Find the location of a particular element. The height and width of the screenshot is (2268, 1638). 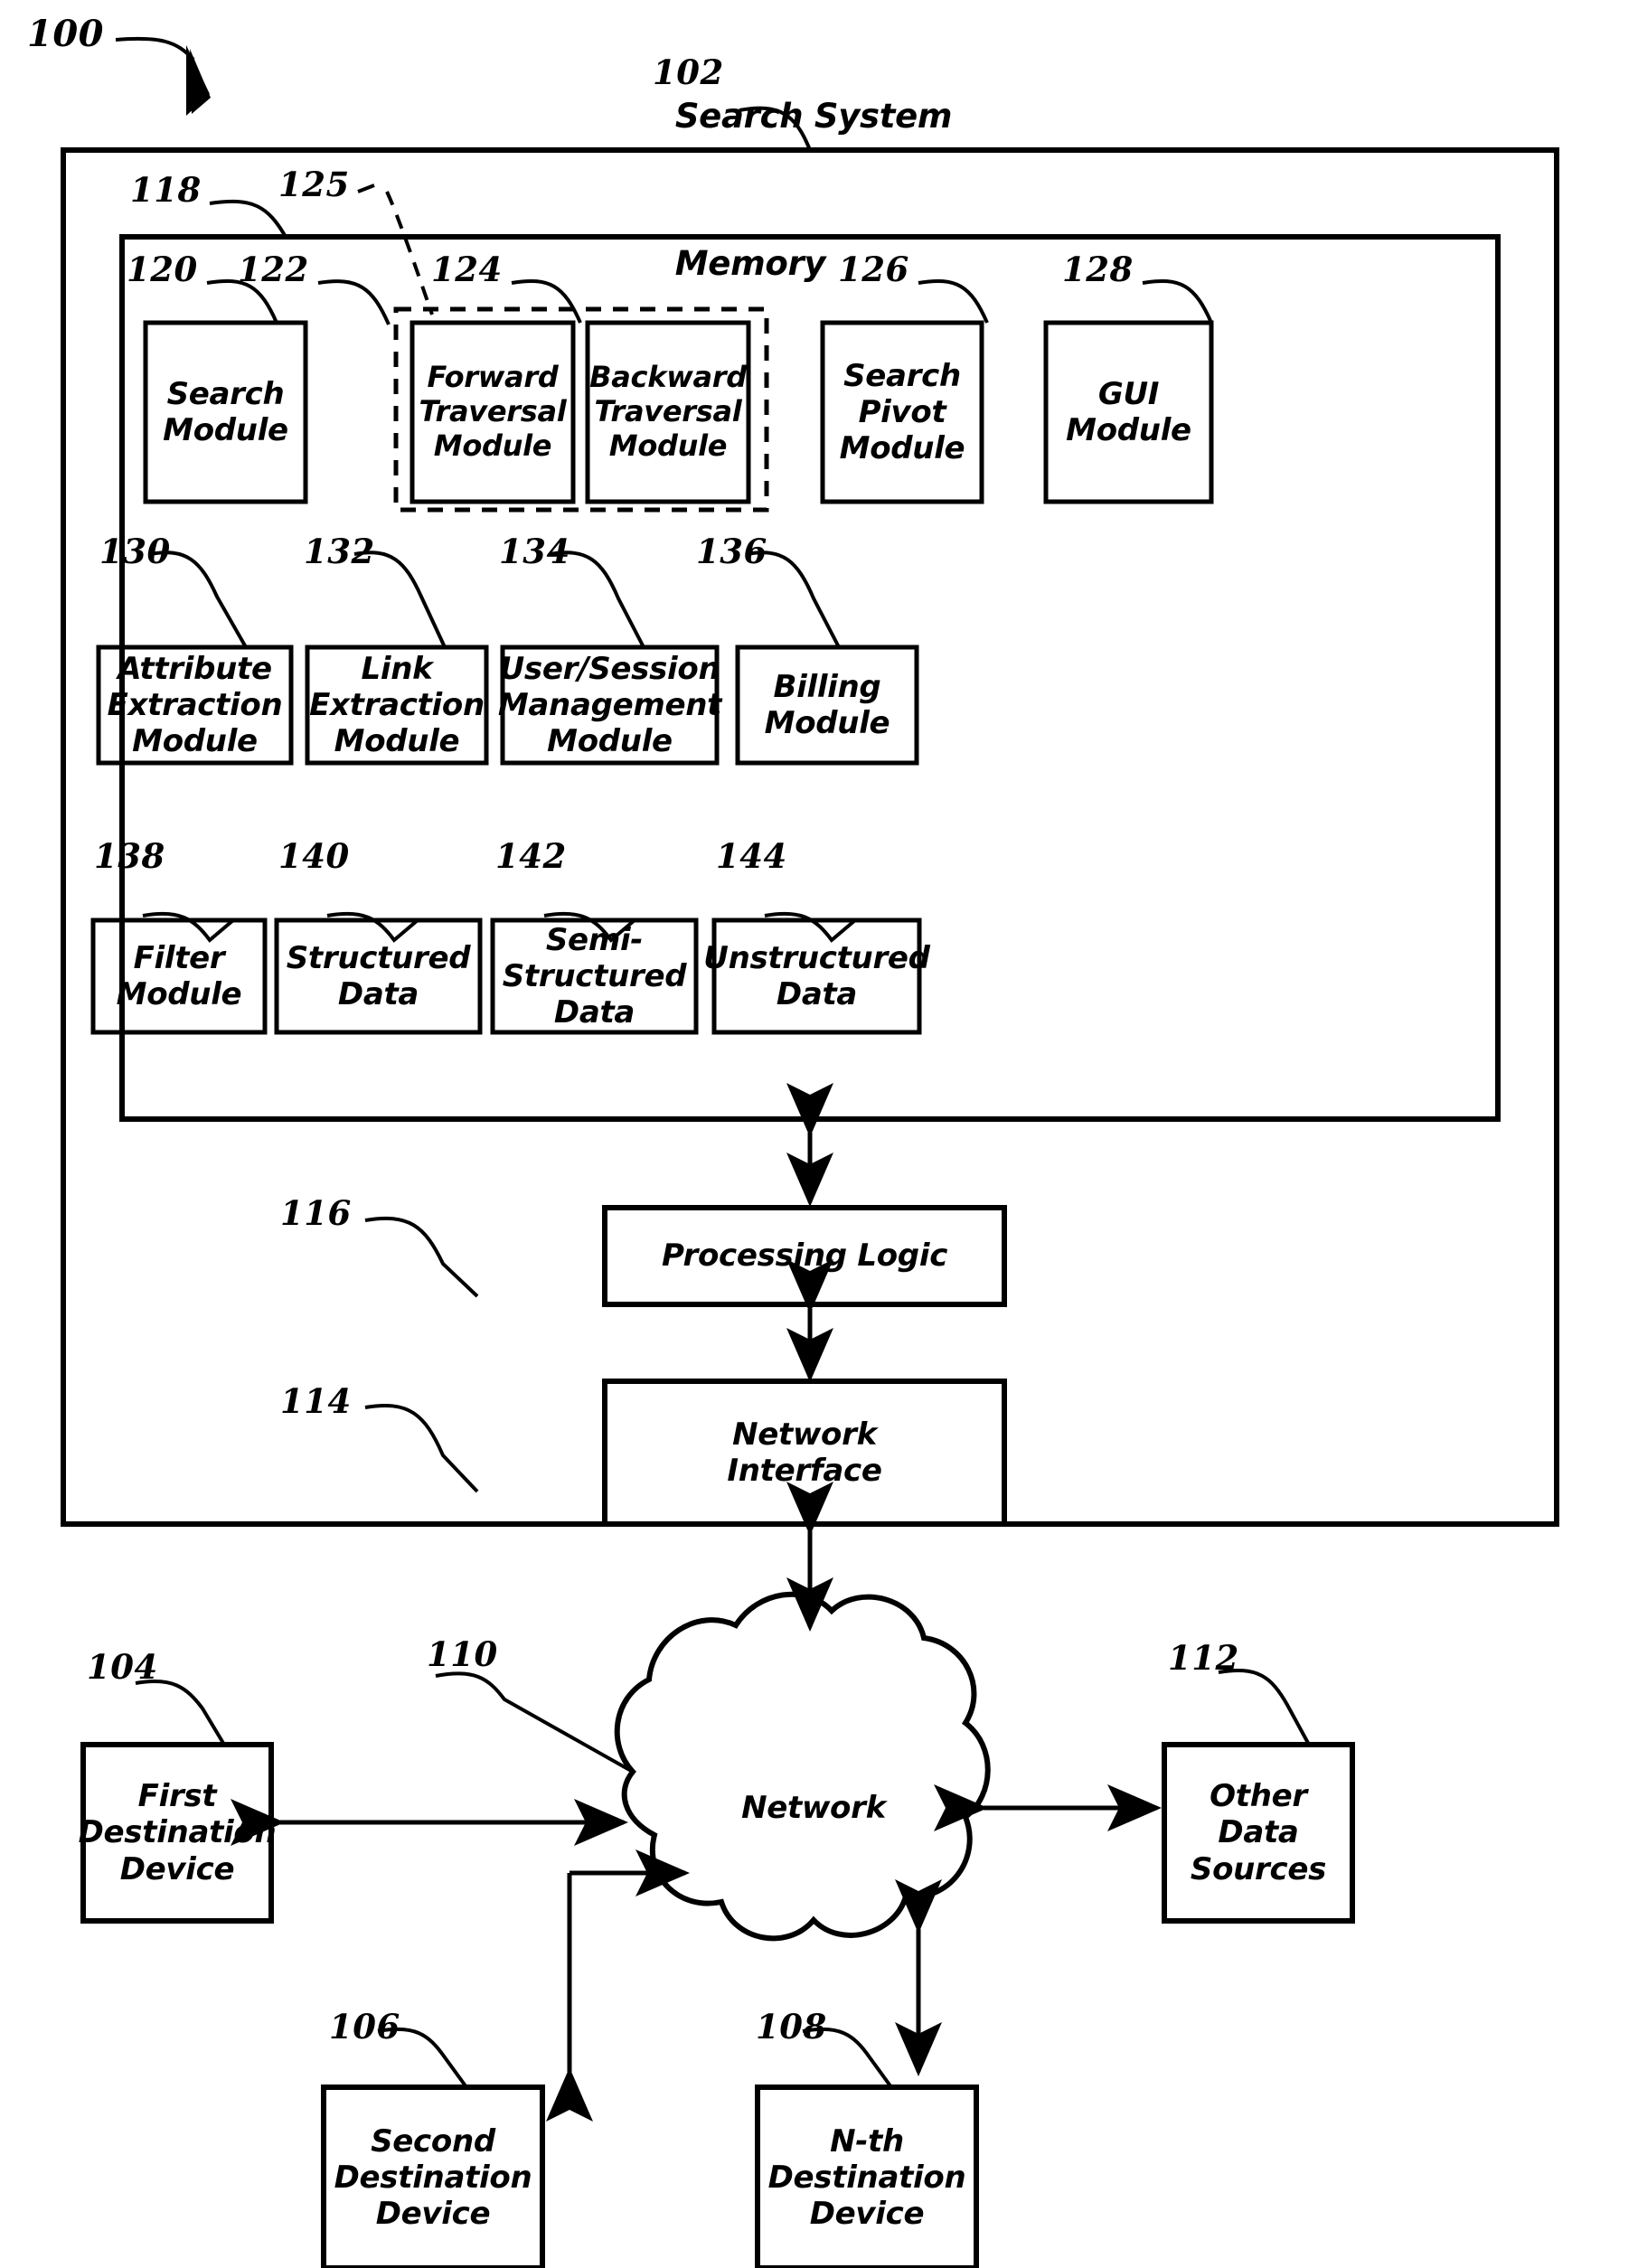

ref-138: 138 is located at coordinates (129, 856).